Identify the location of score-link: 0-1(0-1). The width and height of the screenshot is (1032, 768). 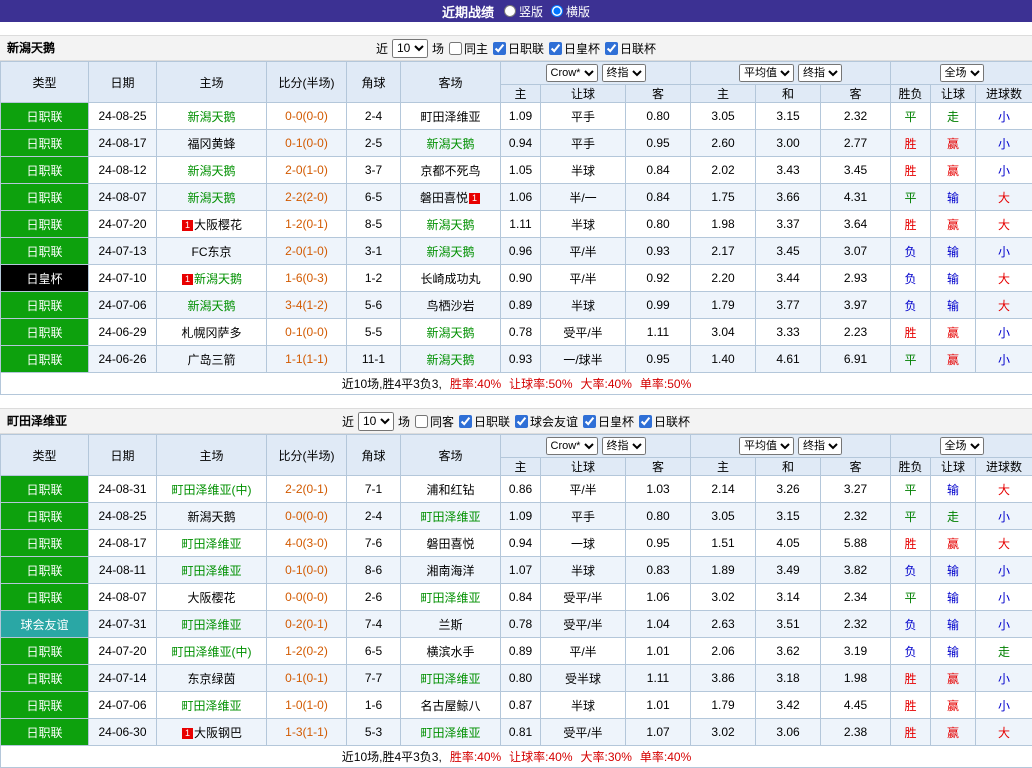
(306, 678).